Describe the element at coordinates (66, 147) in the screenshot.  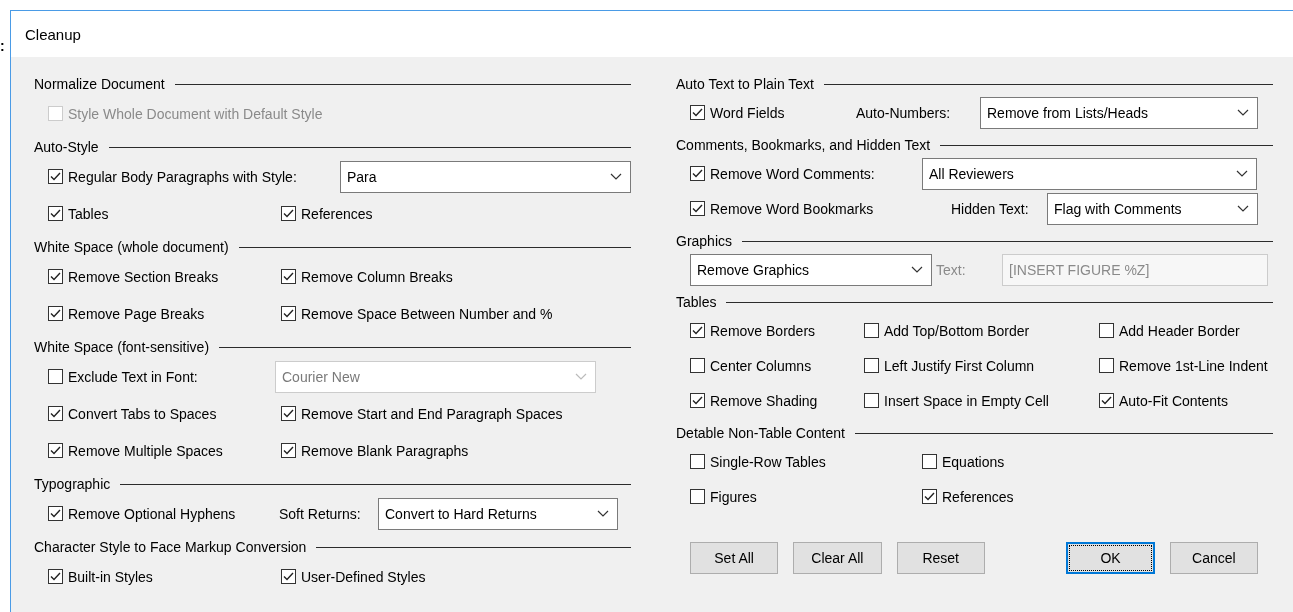
I see `section-title: Auto-Style` at that location.